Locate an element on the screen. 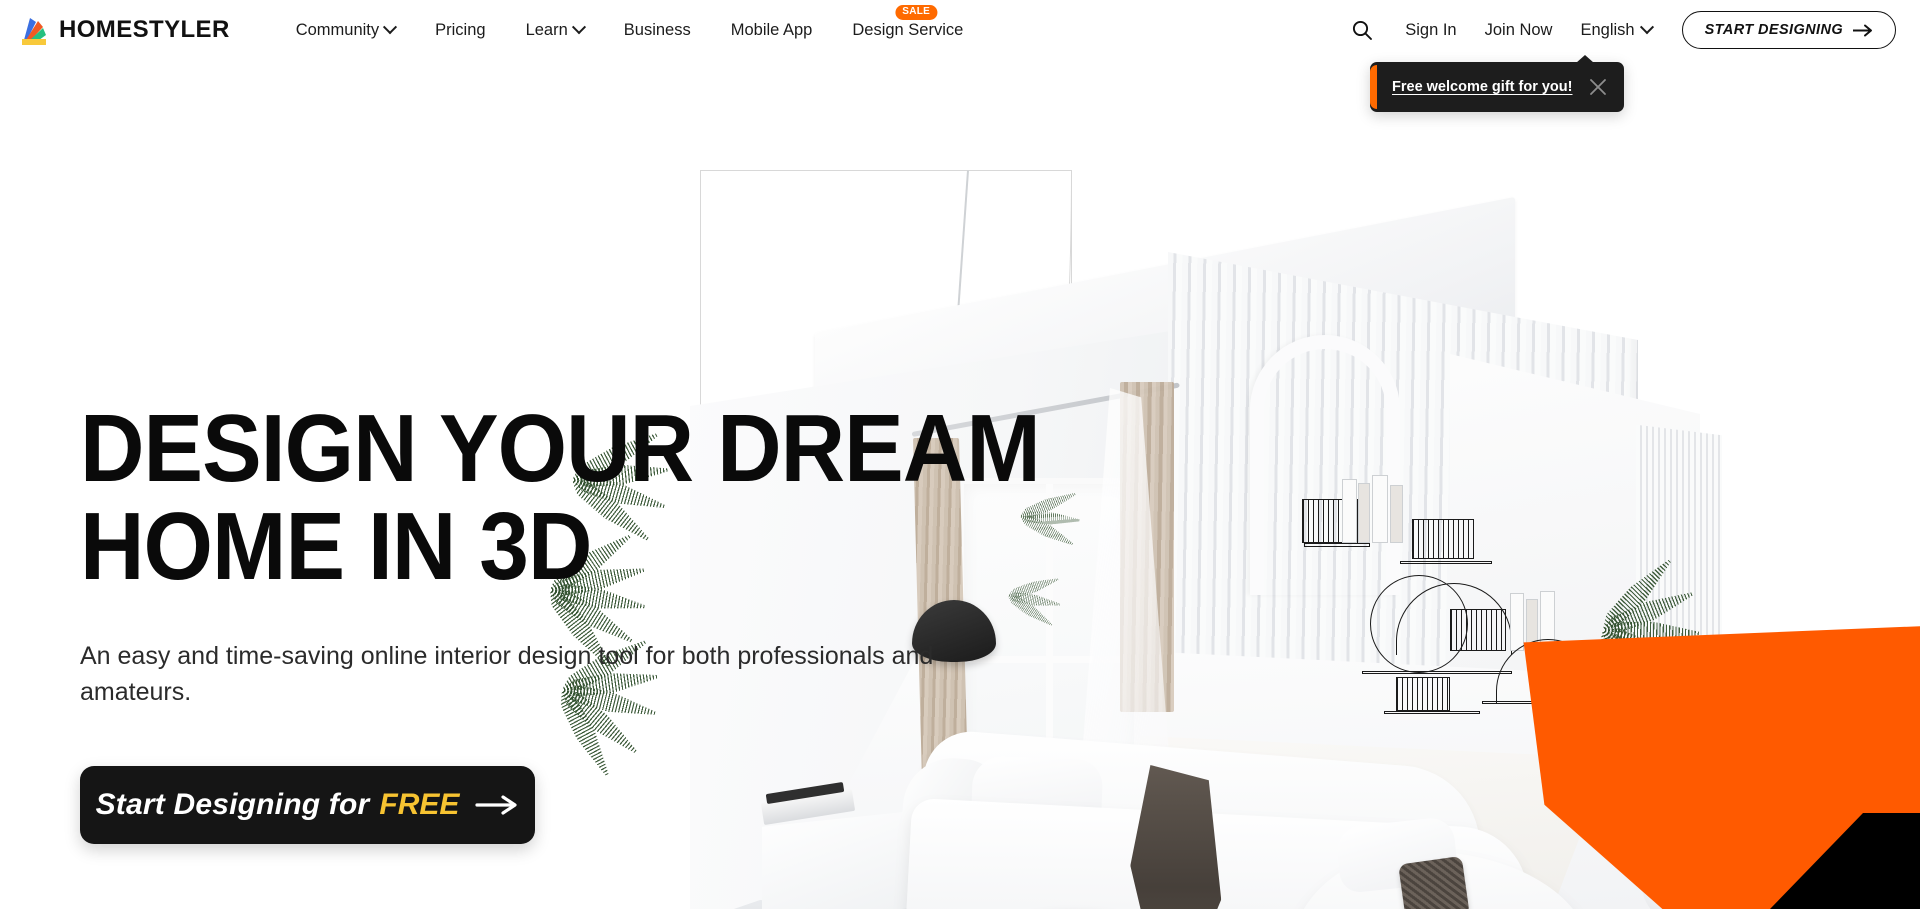  language-selector: English is located at coordinates (1615, 30).